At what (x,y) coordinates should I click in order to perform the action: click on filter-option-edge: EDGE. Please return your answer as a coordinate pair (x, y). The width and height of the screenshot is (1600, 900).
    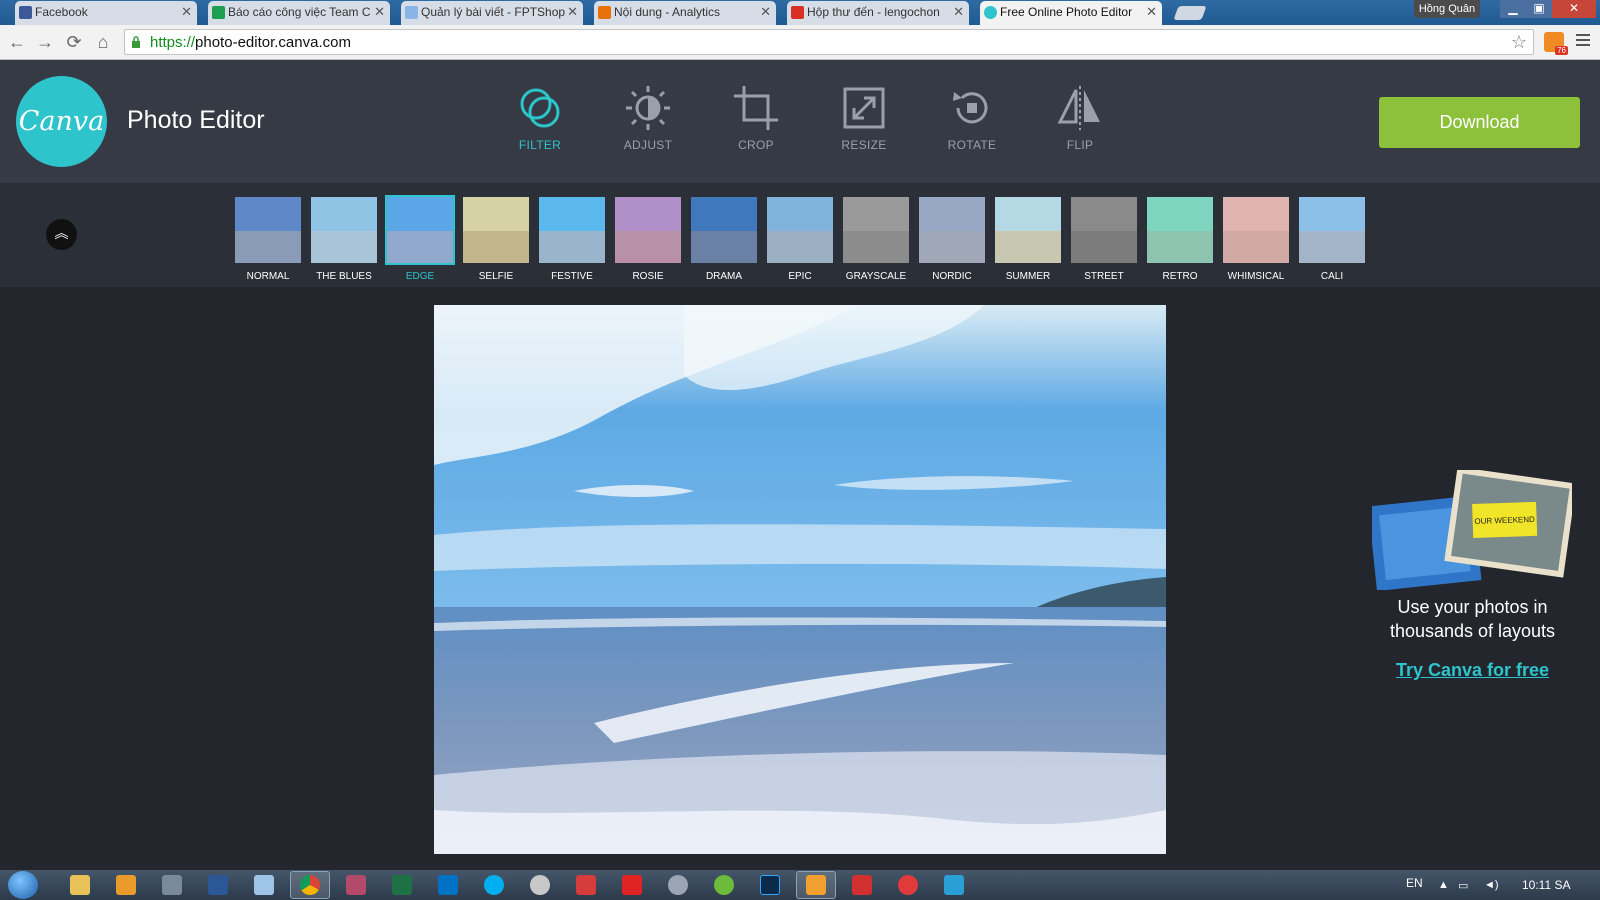
    Looking at the image, I should click on (420, 238).